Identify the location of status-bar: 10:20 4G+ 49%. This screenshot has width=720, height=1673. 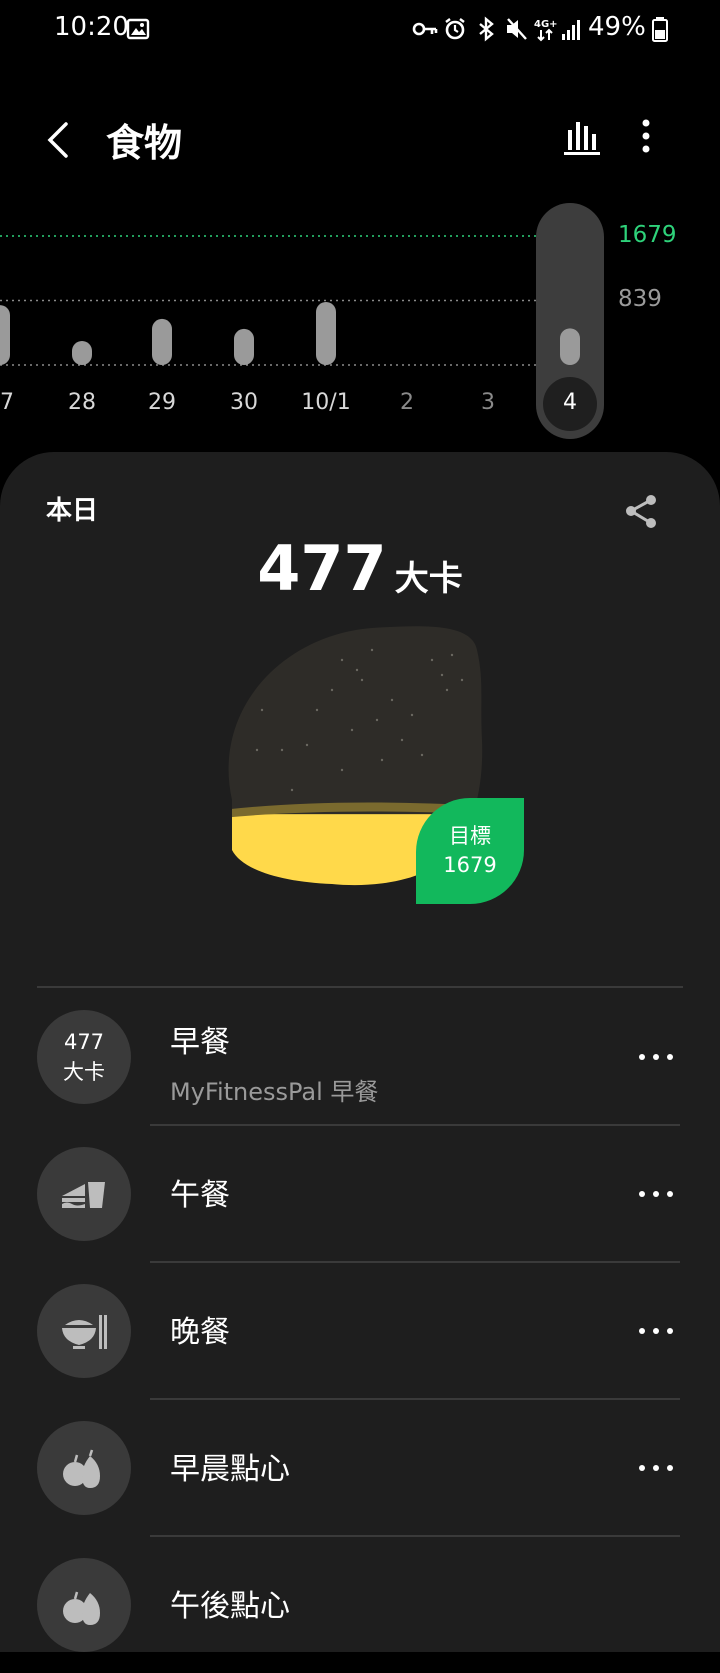
(360, 30).